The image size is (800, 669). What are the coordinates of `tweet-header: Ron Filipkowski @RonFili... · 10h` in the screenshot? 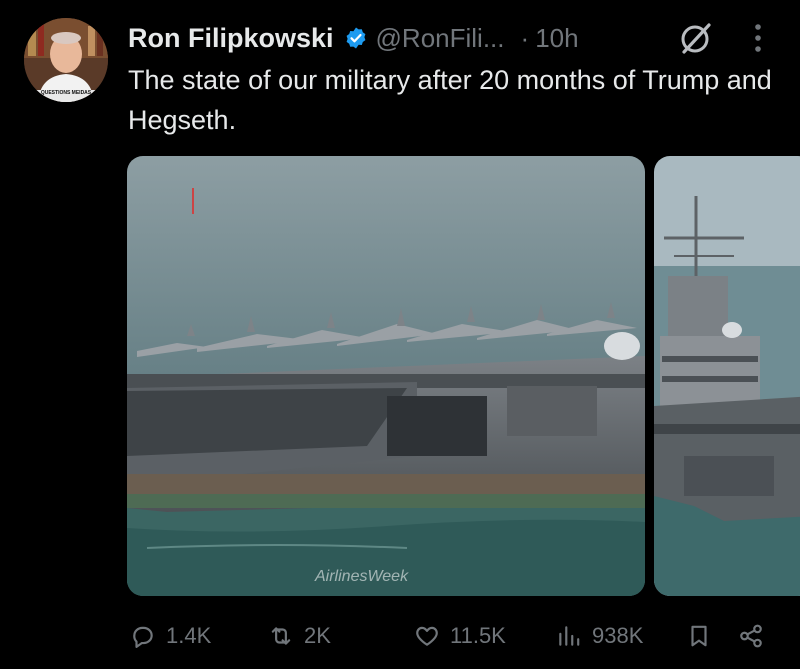 It's located at (353, 38).